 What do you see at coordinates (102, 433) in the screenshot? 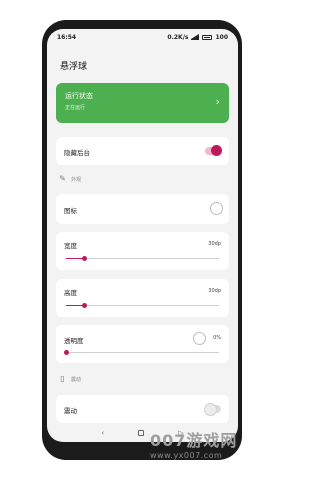
I see `back-icon: ‹` at bounding box center [102, 433].